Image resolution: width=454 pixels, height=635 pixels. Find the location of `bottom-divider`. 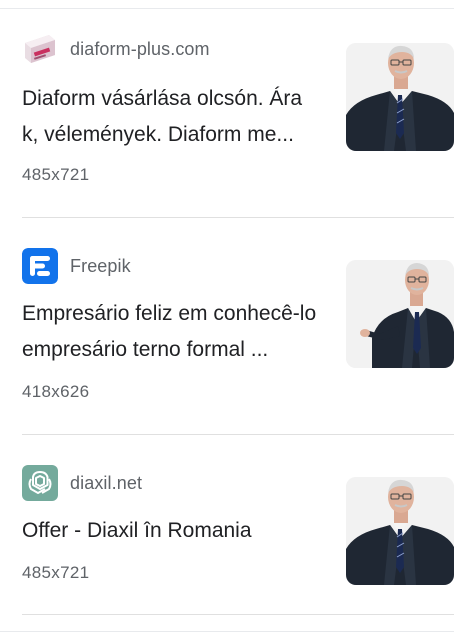

bottom-divider is located at coordinates (227, 631).